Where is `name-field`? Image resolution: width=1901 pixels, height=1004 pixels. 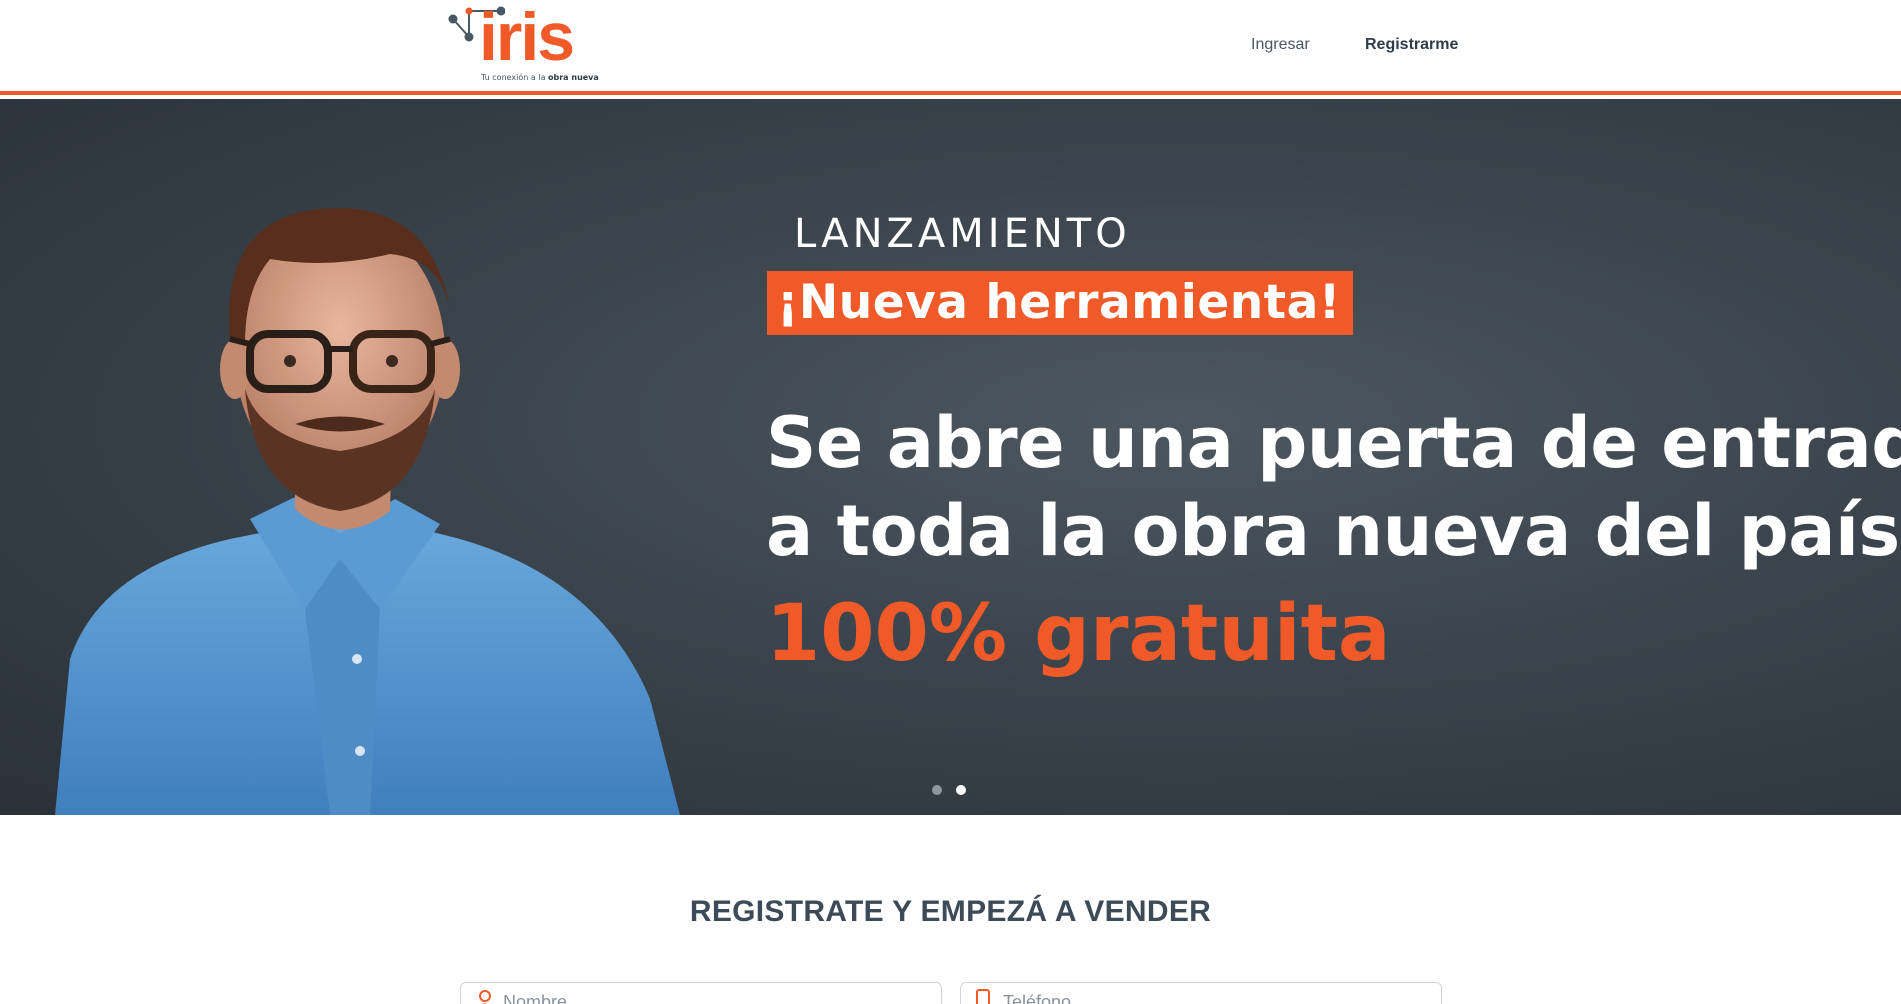 name-field is located at coordinates (701, 993).